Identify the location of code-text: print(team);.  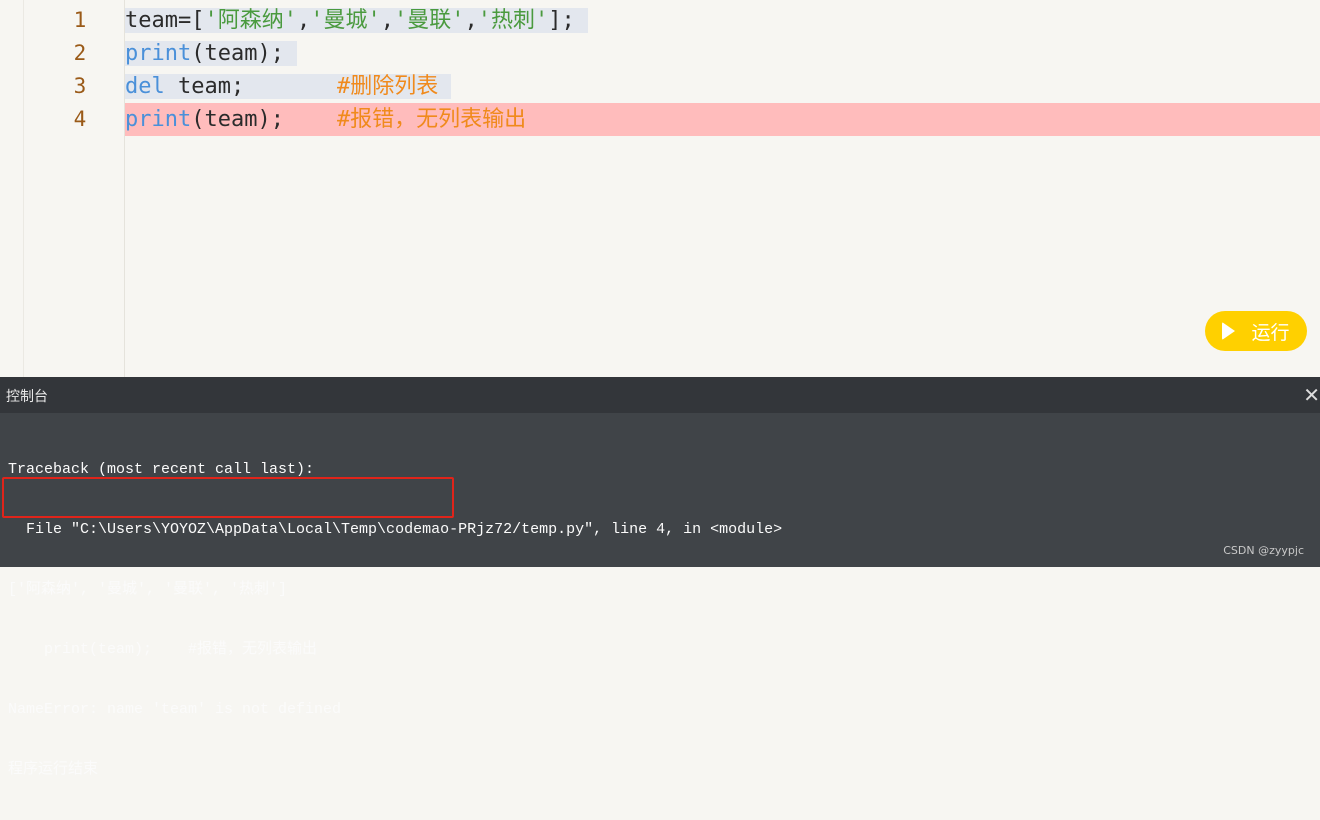
(211, 53).